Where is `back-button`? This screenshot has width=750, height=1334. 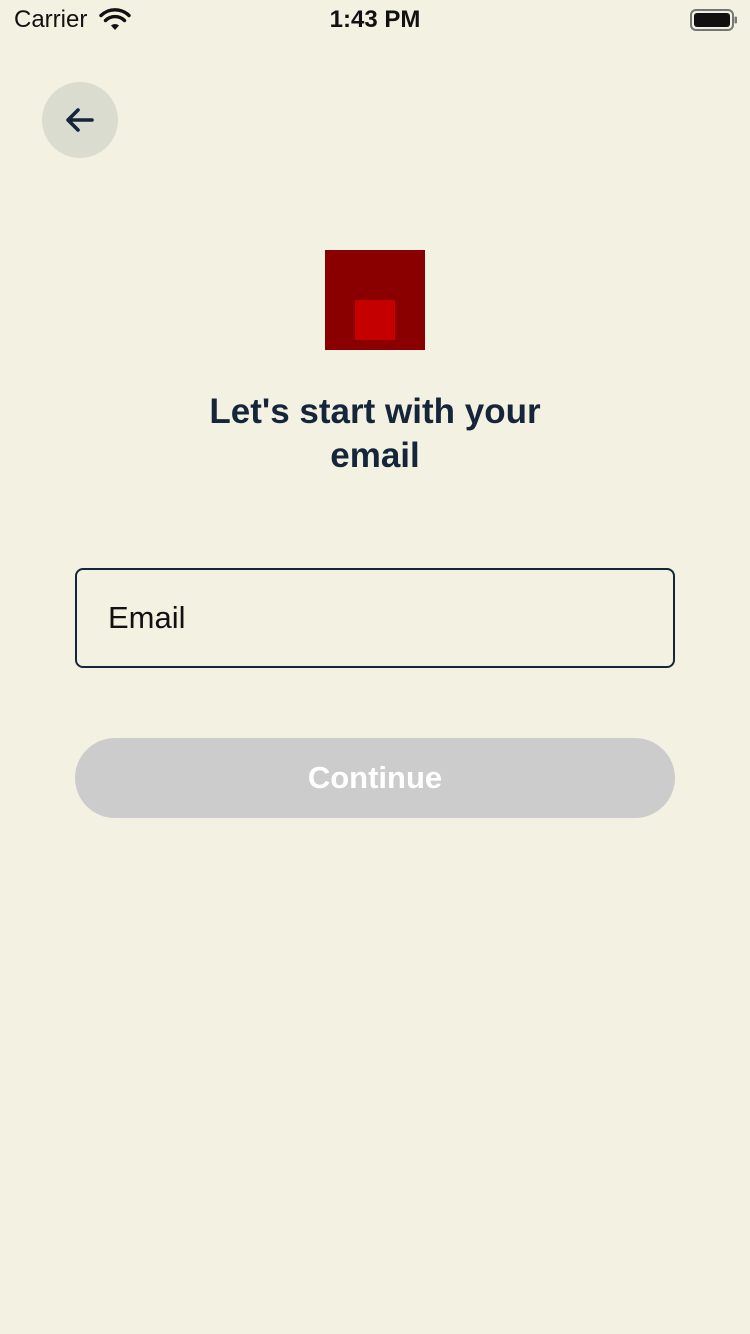
back-button is located at coordinates (80, 120).